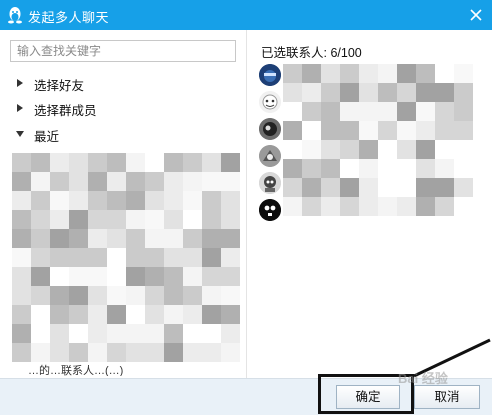 The width and height of the screenshot is (492, 415). Describe the element at coordinates (114, 134) in the screenshot. I see `group-recent: 最近` at that location.